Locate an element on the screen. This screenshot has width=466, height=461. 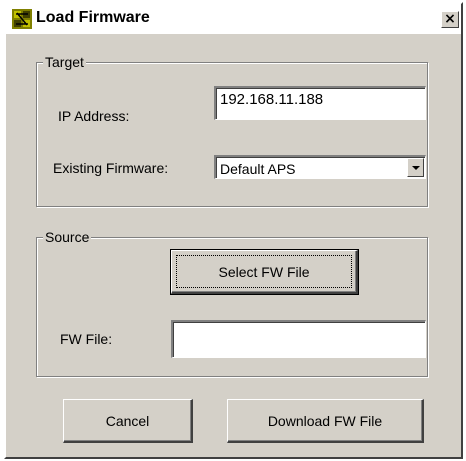
title-bar: Load Firmware × is located at coordinates (233, 19).